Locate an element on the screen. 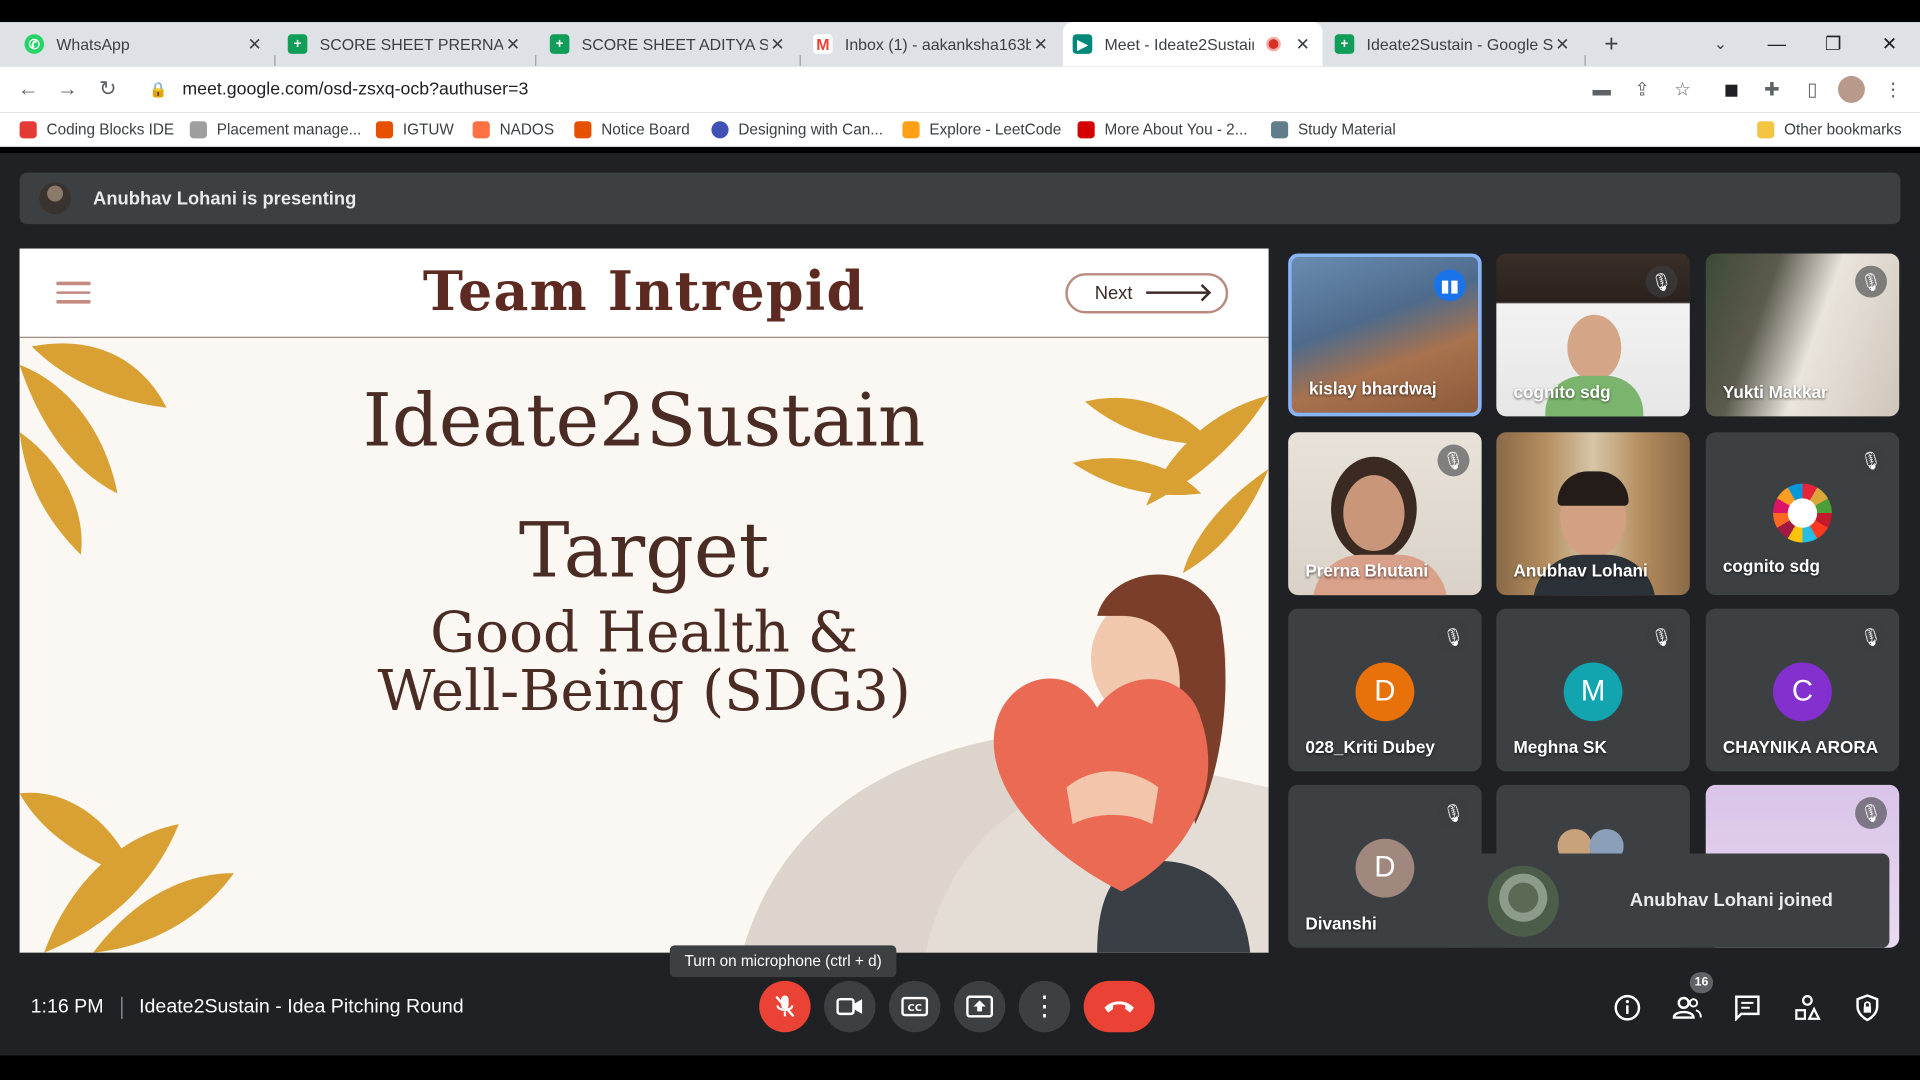 Image resolution: width=1920 pixels, height=1080 pixels. share-icon: ⇪ is located at coordinates (1642, 89).